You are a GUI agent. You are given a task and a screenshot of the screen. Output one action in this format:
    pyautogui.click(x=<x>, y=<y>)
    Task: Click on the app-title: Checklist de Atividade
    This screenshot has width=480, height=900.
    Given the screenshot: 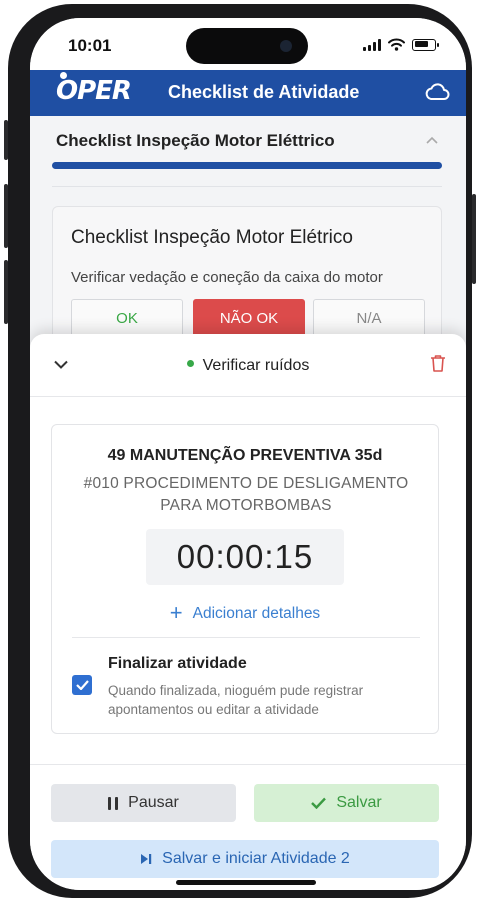 What is the action you would take?
    pyautogui.click(x=264, y=92)
    